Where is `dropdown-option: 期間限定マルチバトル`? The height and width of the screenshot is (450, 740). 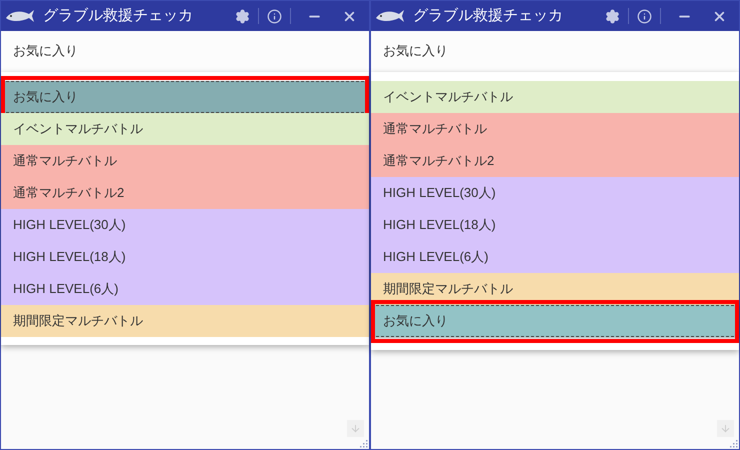
dropdown-option: 期間限定マルチバトル is located at coordinates (185, 321).